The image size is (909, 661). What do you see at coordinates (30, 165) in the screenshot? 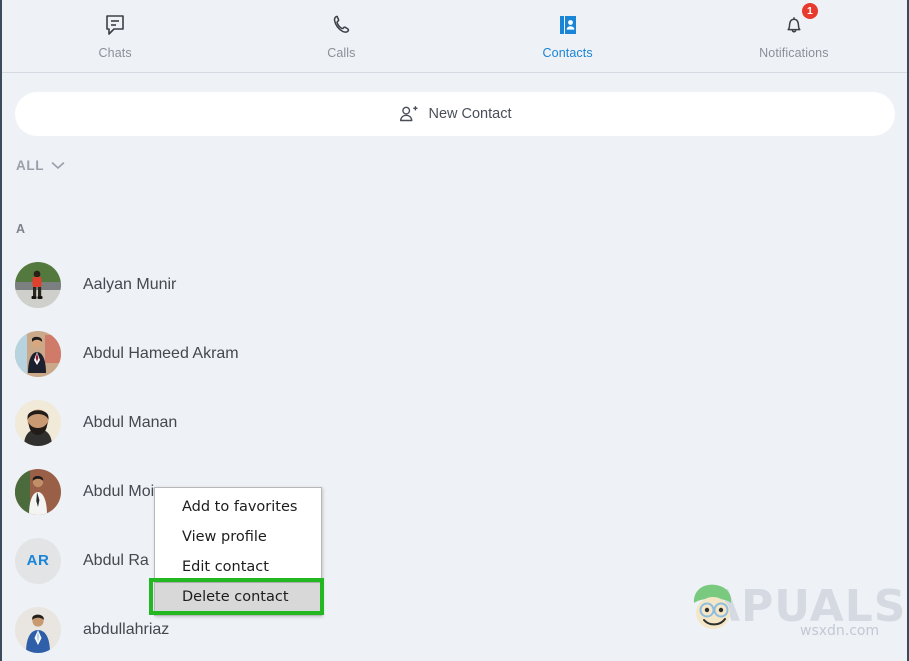
I see `all-filter-label: ALL` at bounding box center [30, 165].